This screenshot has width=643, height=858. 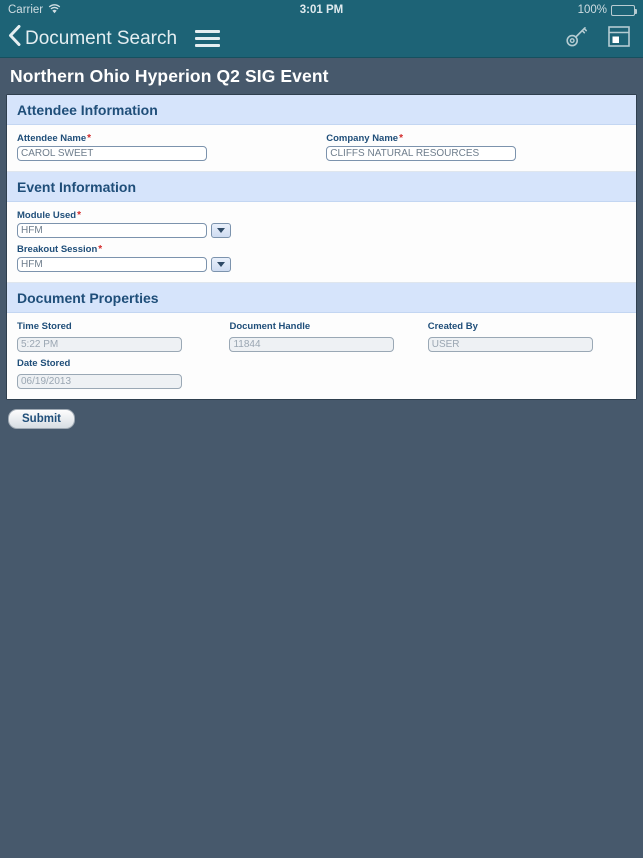 What do you see at coordinates (362, 138) in the screenshot?
I see `label-text: Company Name` at bounding box center [362, 138].